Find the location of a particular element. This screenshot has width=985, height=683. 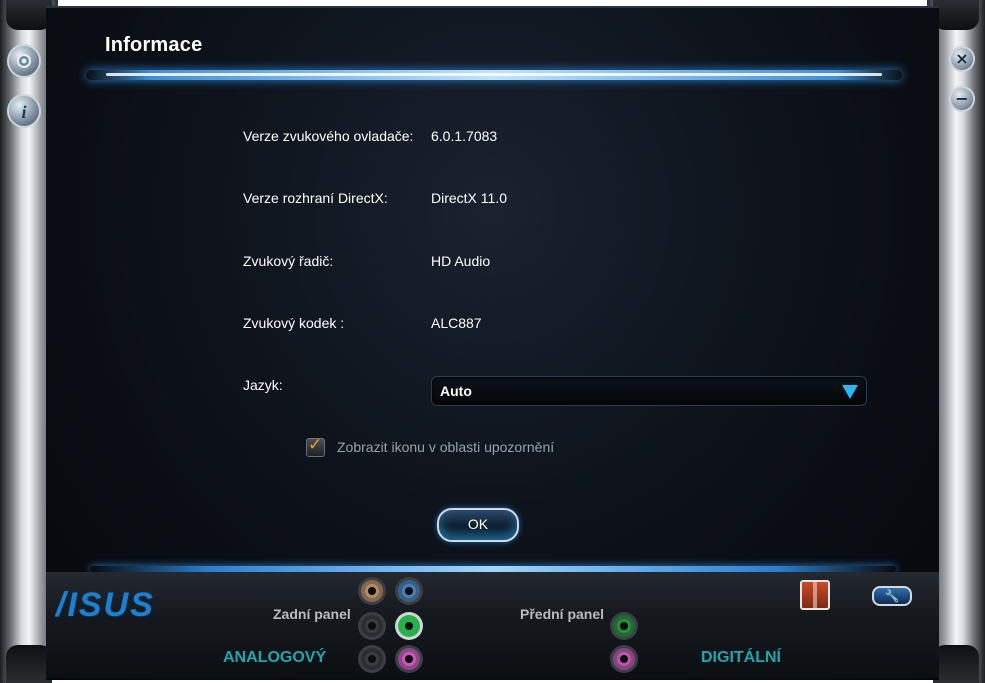

rear-jack-pink is located at coordinates (409, 659).